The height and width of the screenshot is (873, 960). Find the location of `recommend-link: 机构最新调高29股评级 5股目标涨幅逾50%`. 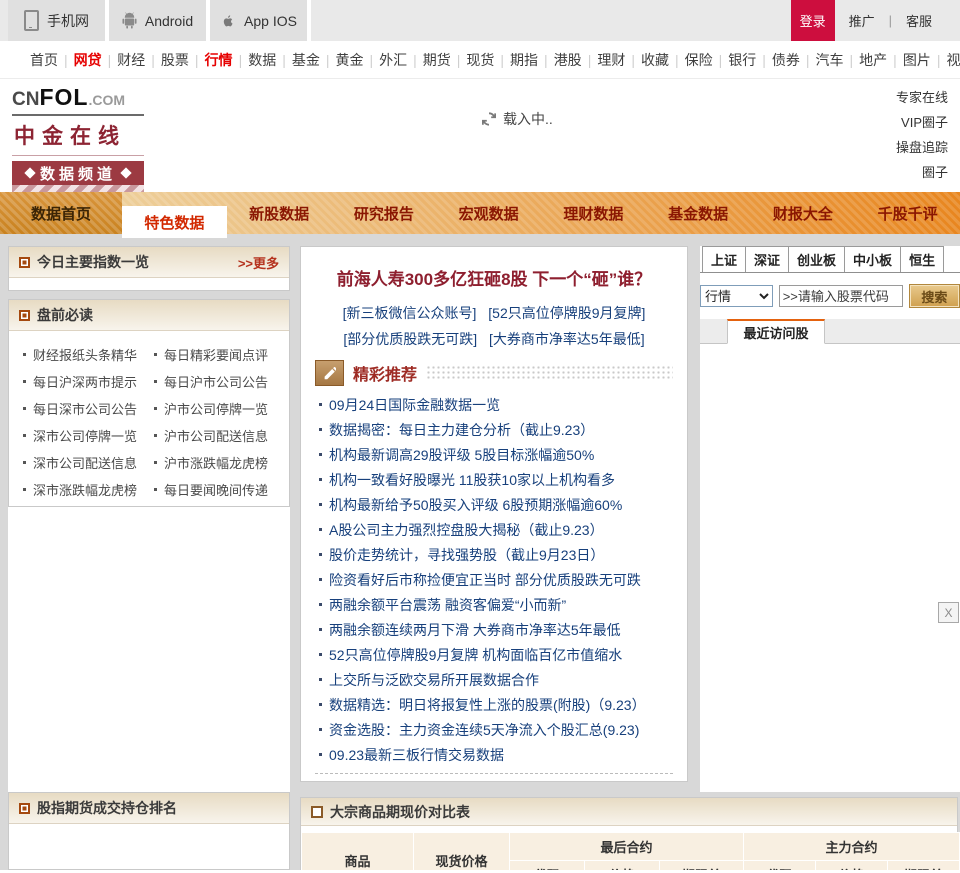

recommend-link: 机构最新调高29股评级 5股目标涨幅逾50% is located at coordinates (461, 455).